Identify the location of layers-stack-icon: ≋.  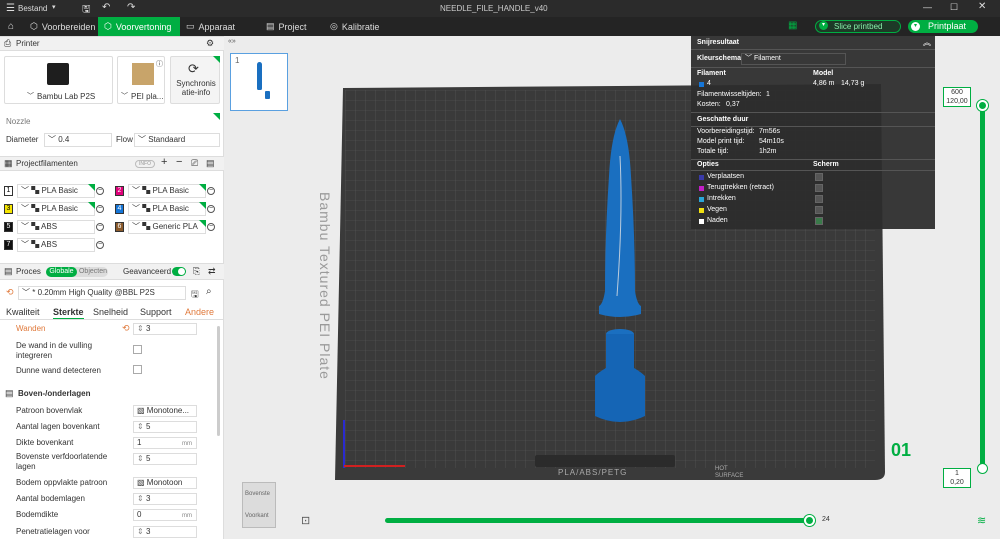
(981, 520).